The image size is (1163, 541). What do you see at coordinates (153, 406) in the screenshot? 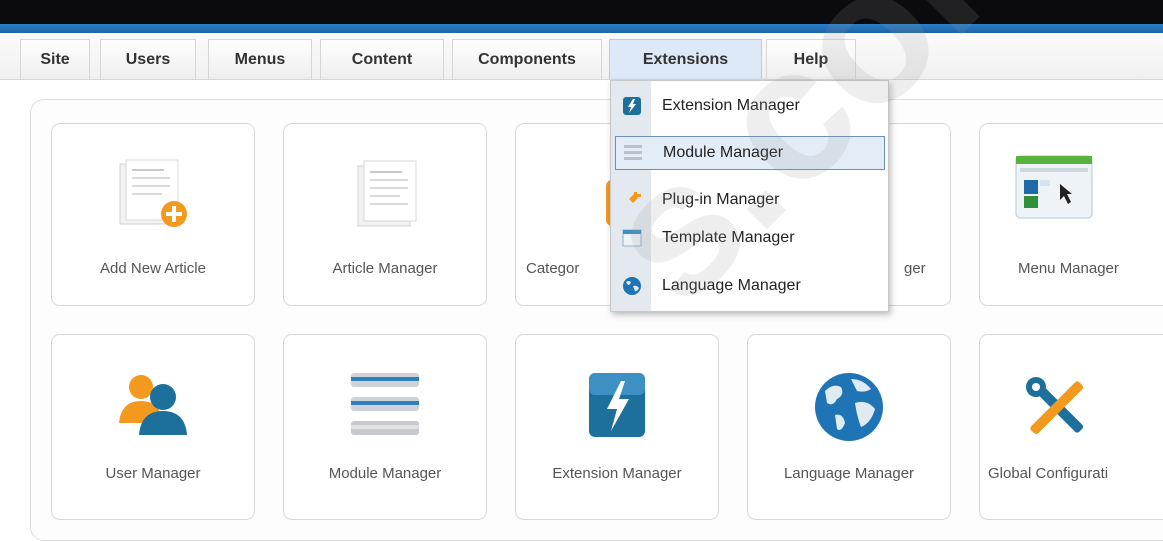
I see `user-manager-icon` at bounding box center [153, 406].